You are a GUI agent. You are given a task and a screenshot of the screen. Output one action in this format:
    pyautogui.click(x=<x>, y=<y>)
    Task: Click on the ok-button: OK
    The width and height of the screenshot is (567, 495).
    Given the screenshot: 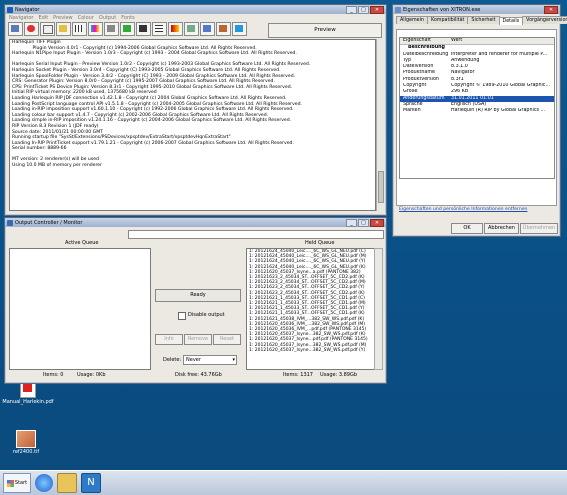 What is the action you would take?
    pyautogui.click(x=467, y=228)
    